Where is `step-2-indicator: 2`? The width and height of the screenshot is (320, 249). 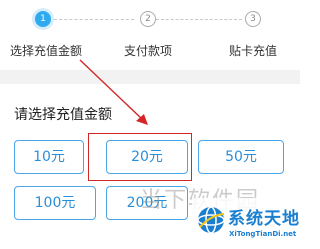 step-2-indicator: 2 is located at coordinates (148, 19).